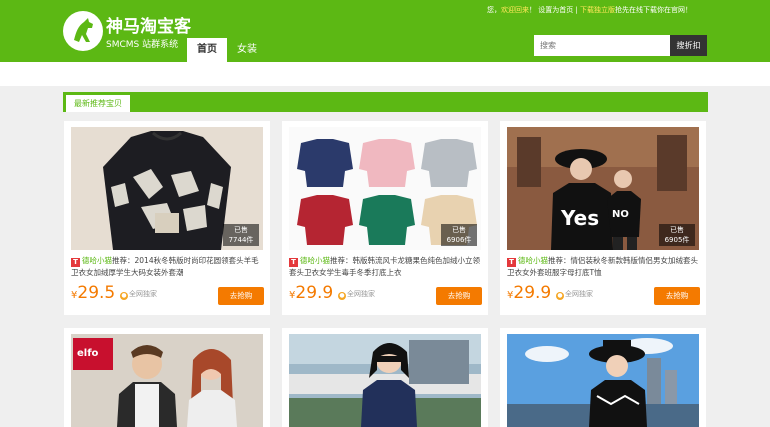  What do you see at coordinates (88, 353) in the screenshot?
I see `svg-text: elfo` at bounding box center [88, 353].